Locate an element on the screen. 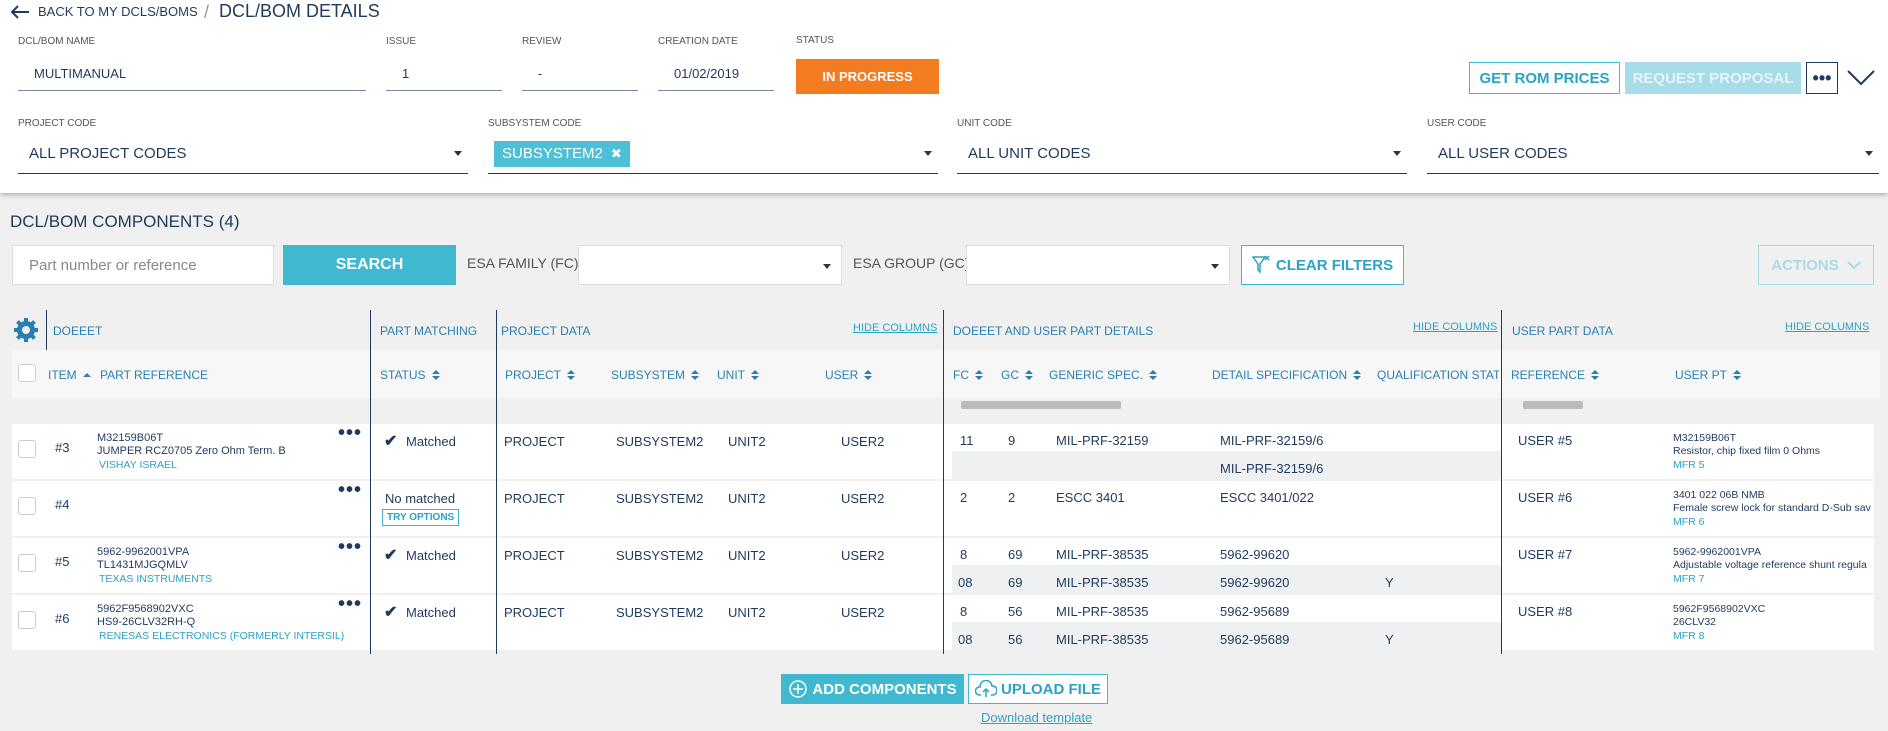 Image resolution: width=1888 pixels, height=731 pixels. project-code-label: PROJECT CODE is located at coordinates (57, 123).